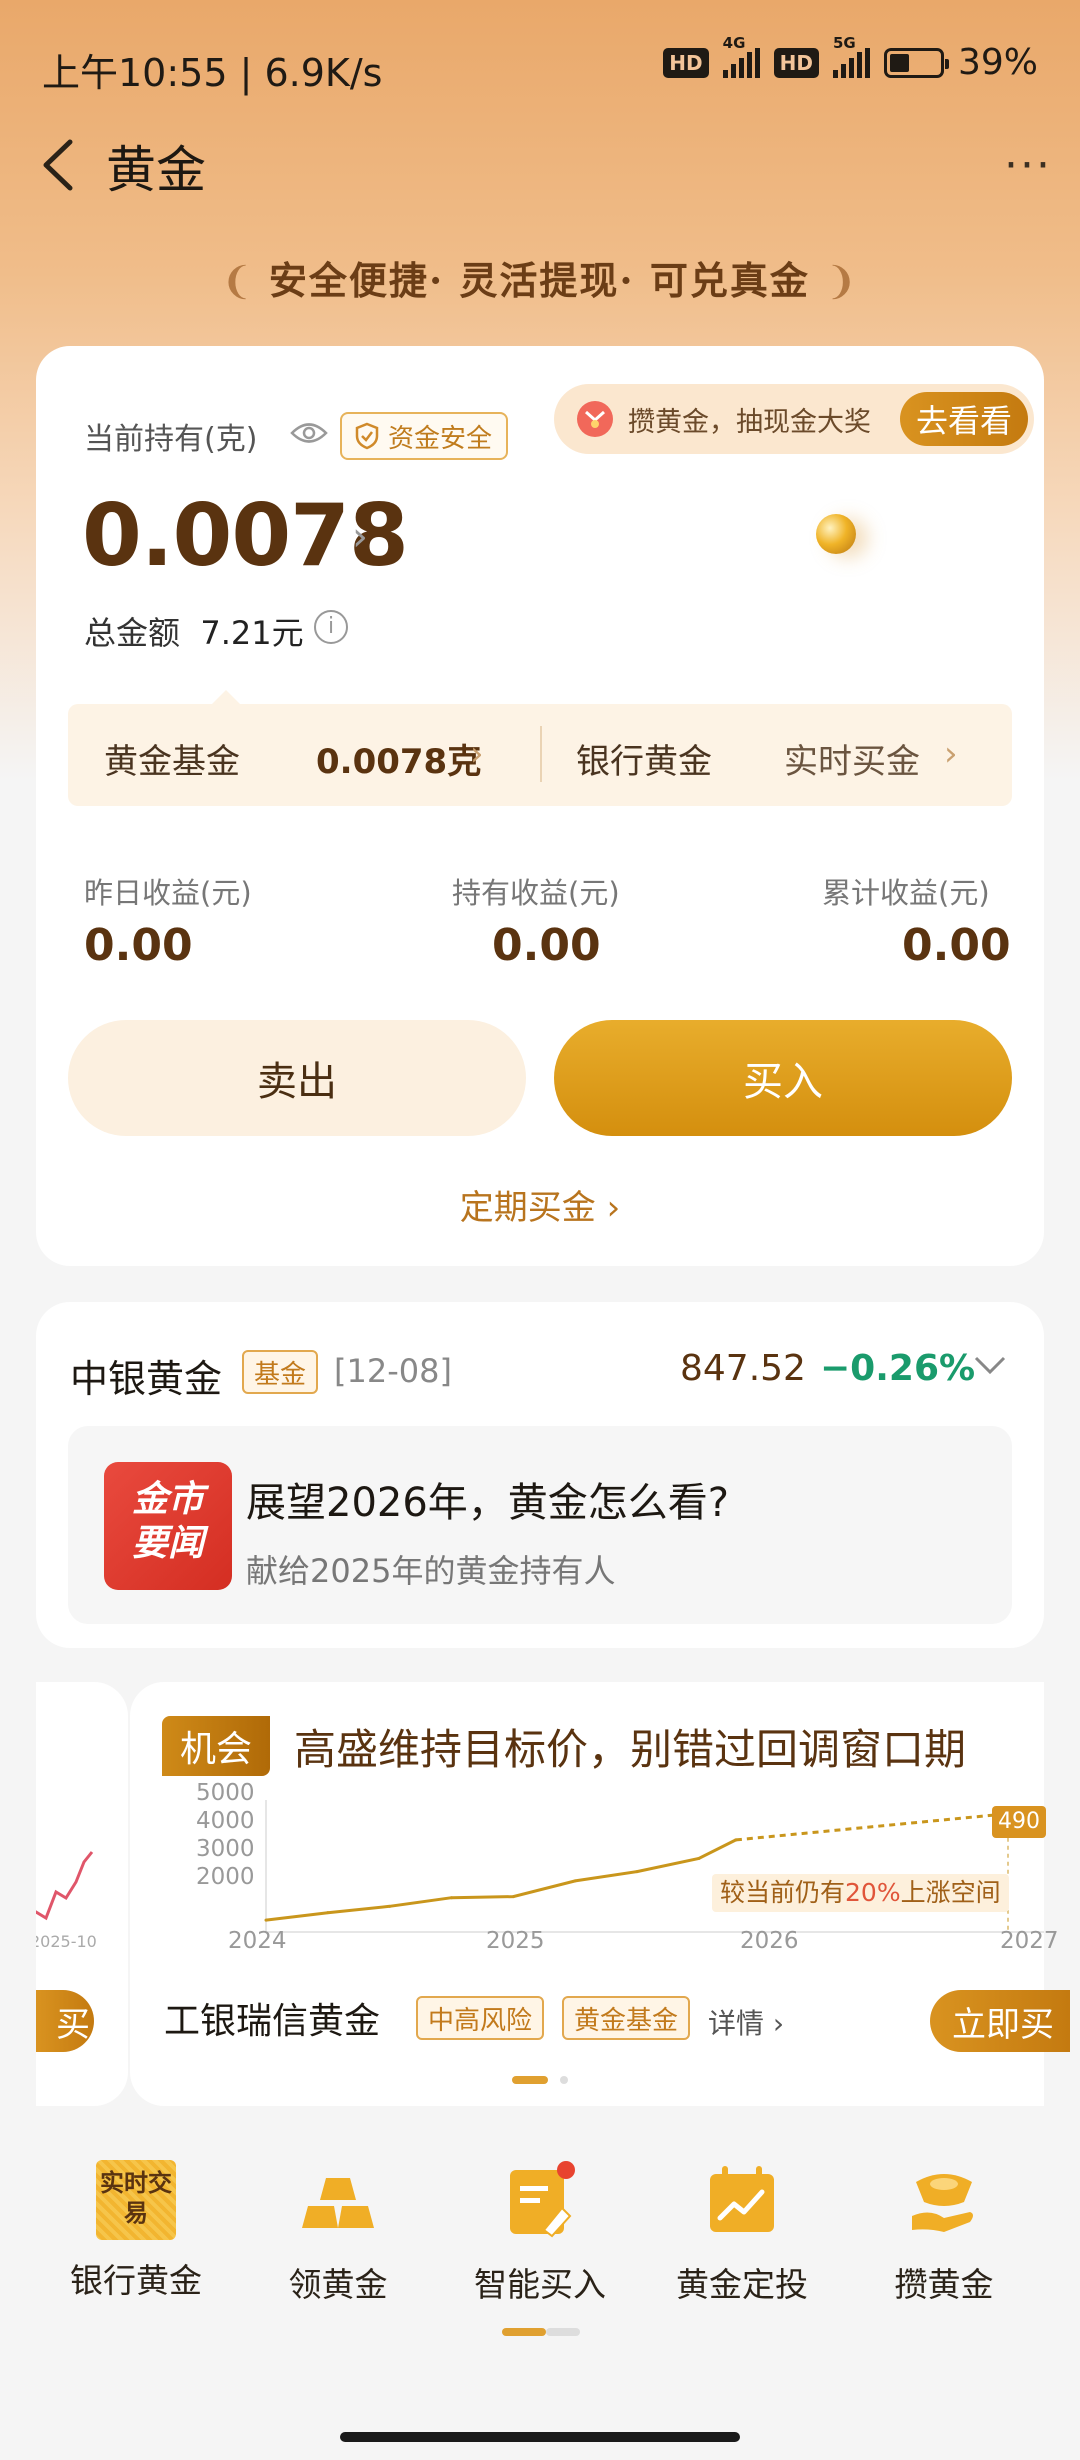 This screenshot has width=1080, height=2460. Describe the element at coordinates (644, 758) in the screenshot. I see `bank-gold-label: 银行黄金` at that location.